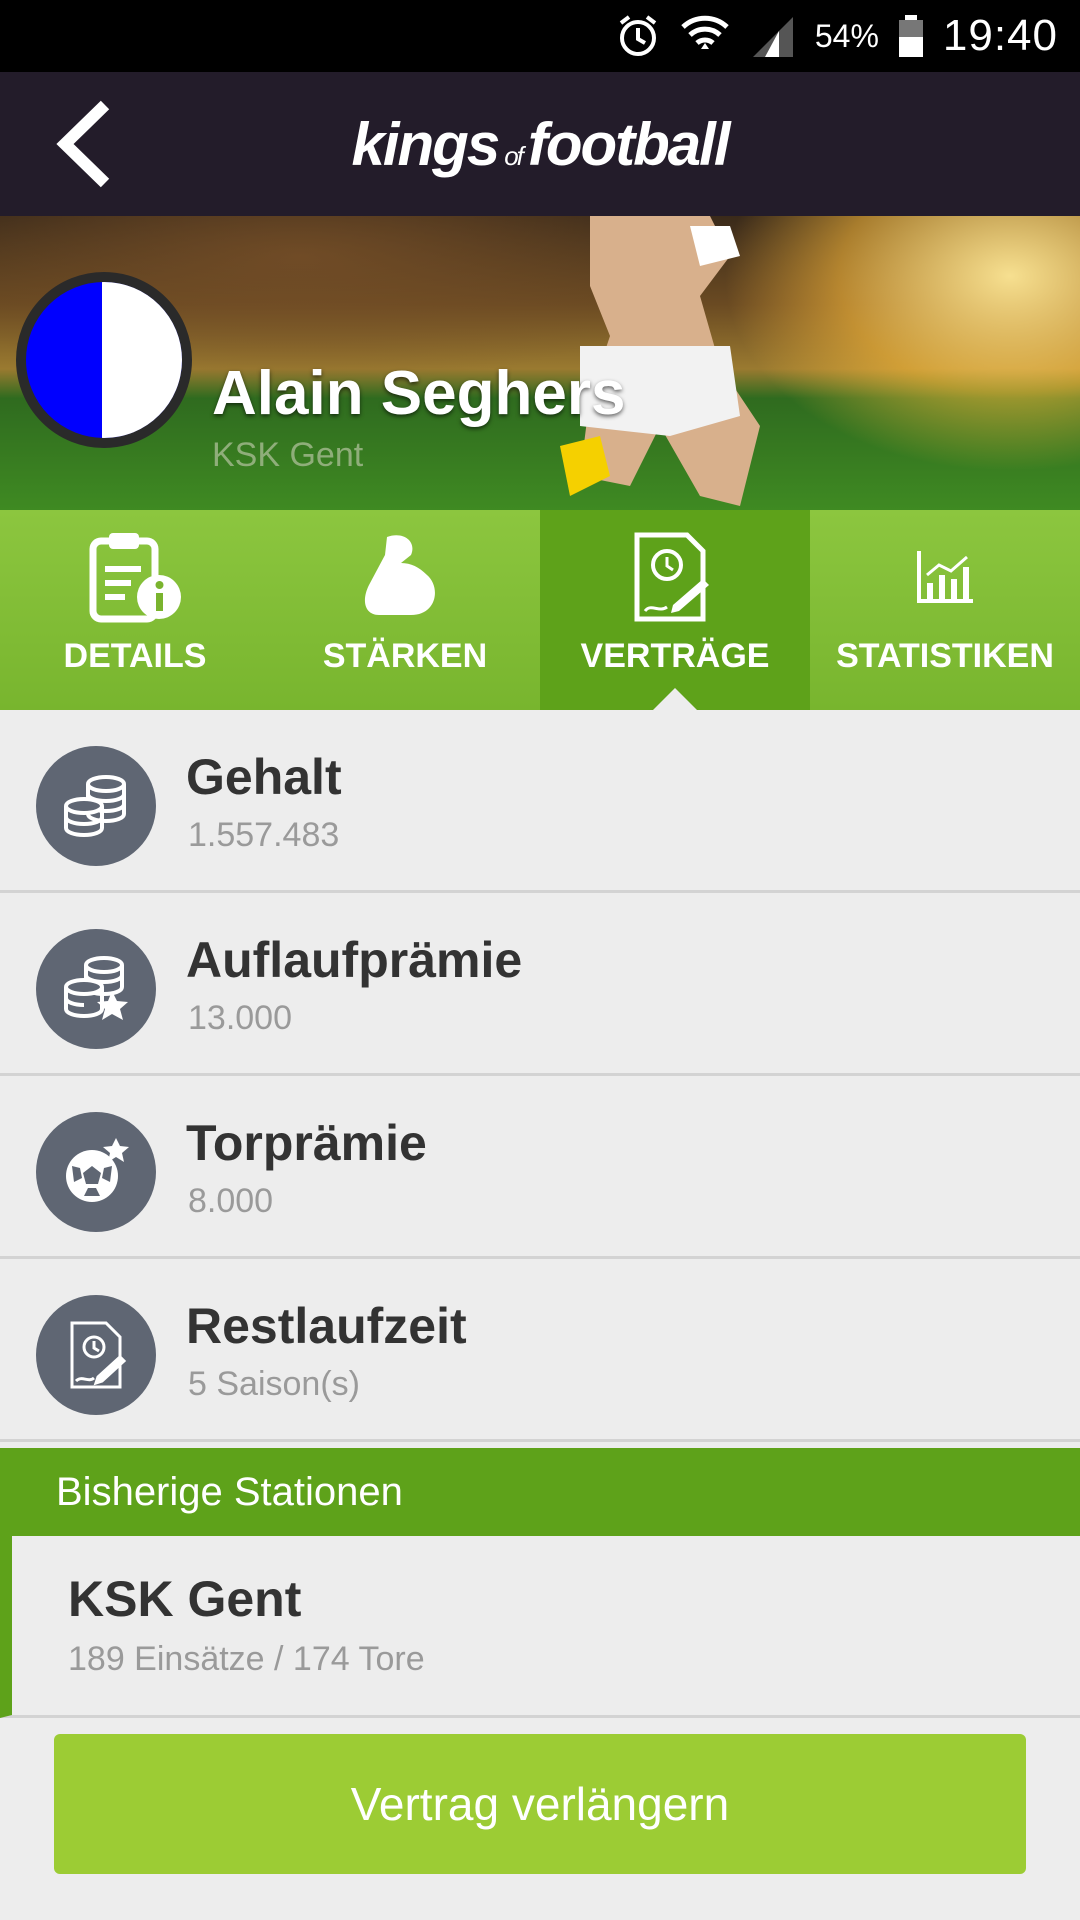  I want to click on battery-icon, so click(911, 36).